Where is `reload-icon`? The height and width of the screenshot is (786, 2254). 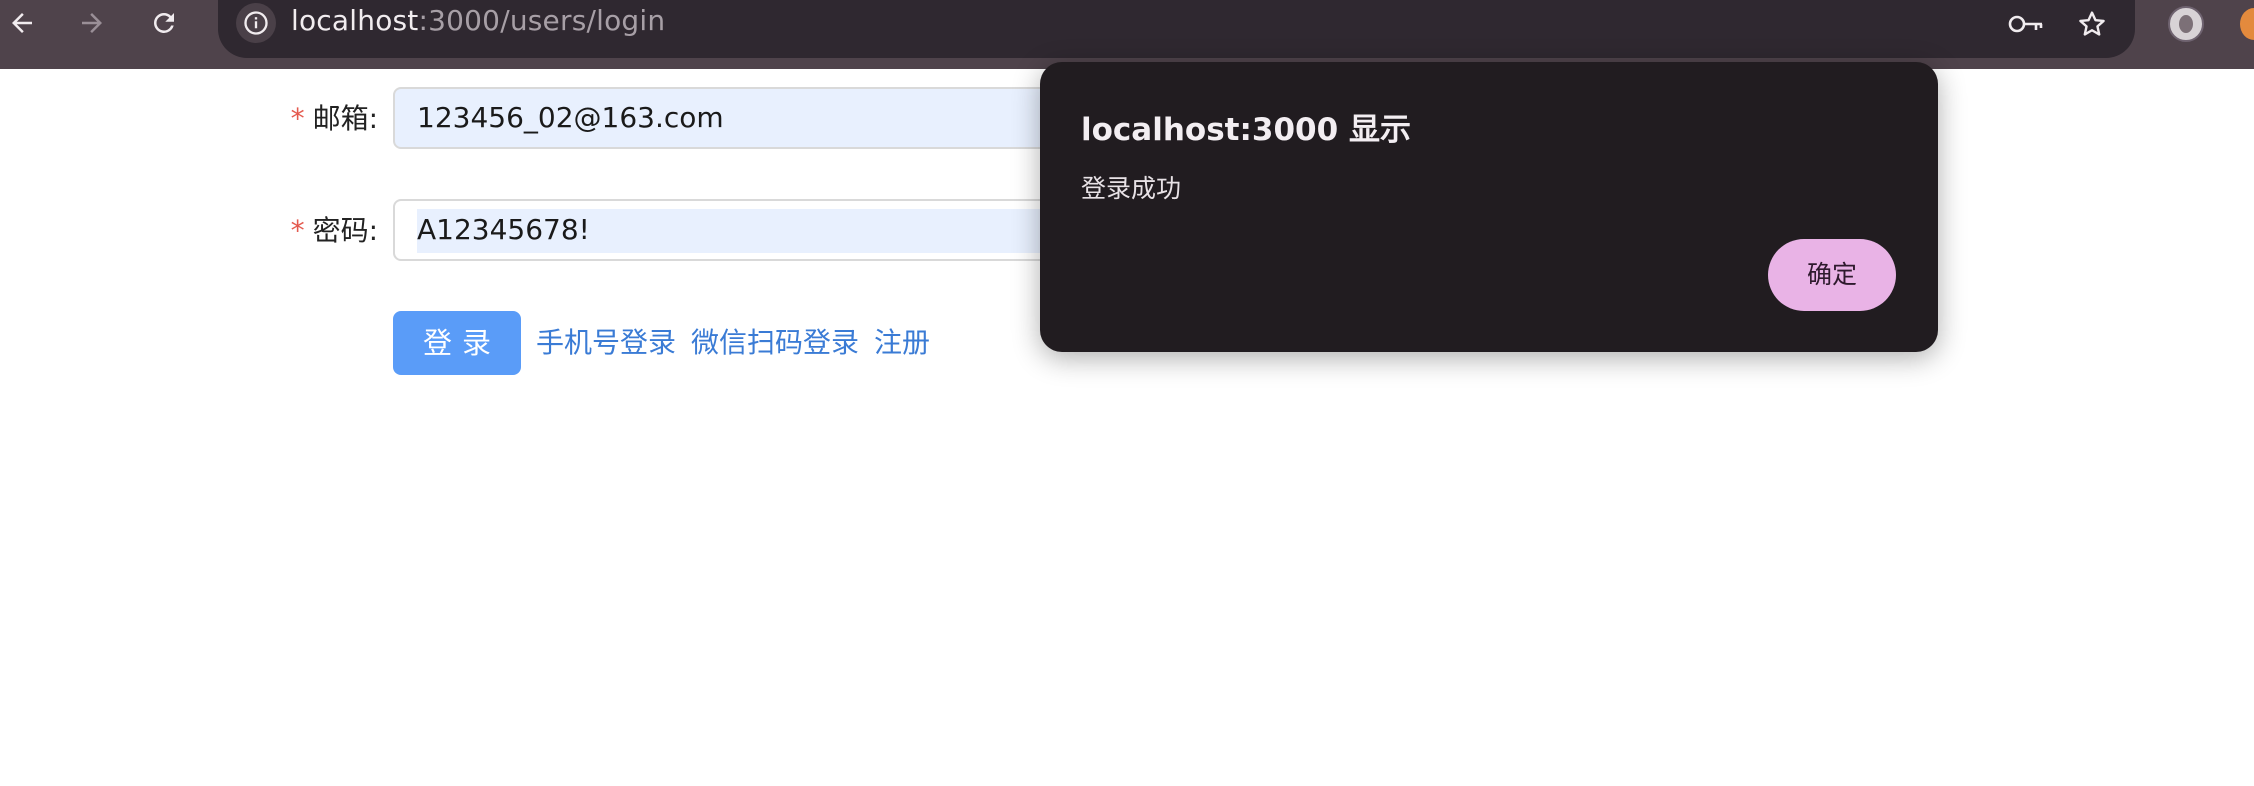
reload-icon is located at coordinates (164, 23).